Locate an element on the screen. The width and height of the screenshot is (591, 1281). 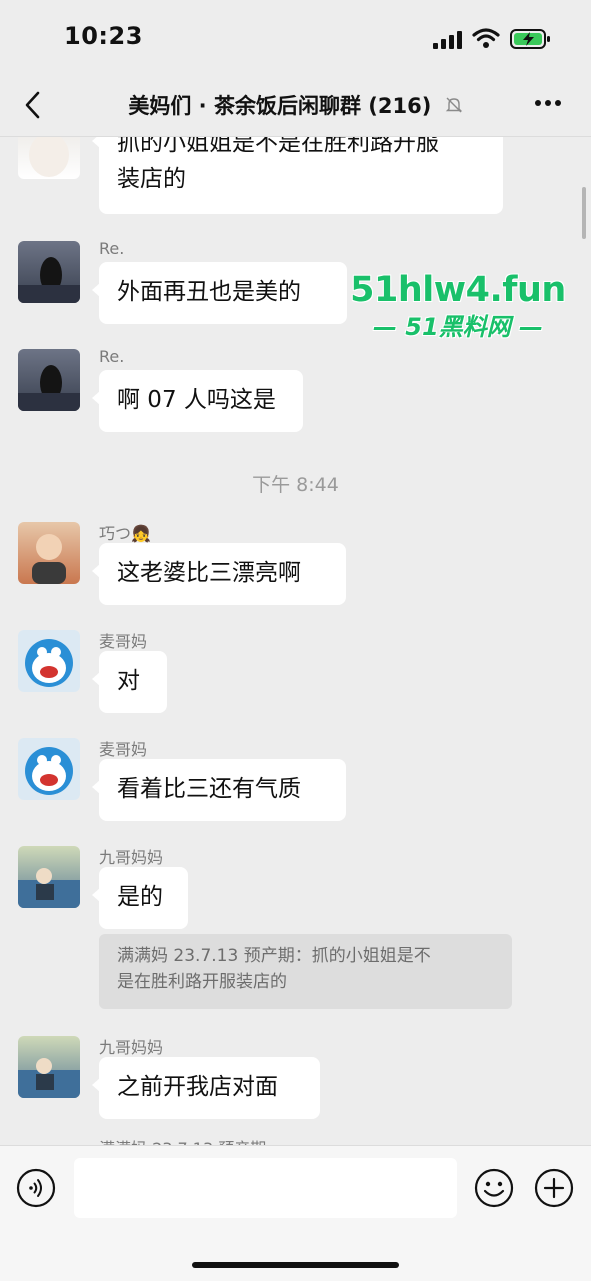
status-time: 10:23 is located at coordinates (103, 36).